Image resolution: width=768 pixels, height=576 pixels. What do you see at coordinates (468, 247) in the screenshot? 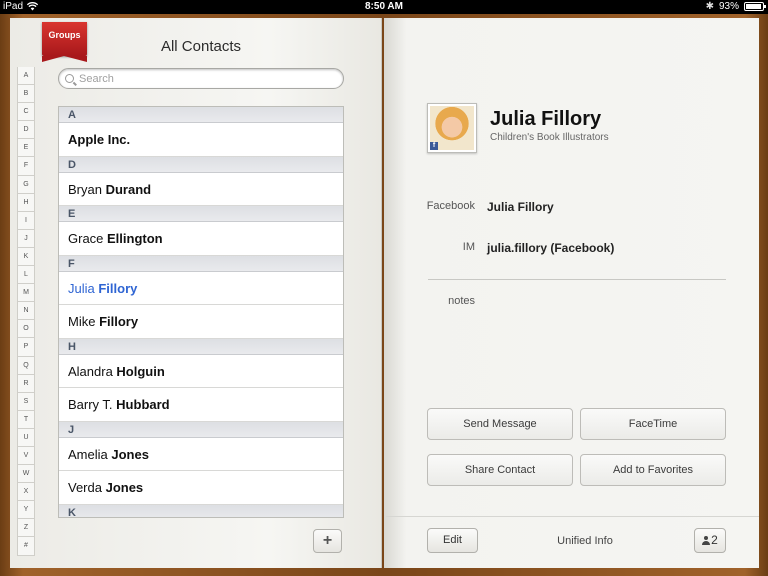
I see `im-label: IM` at bounding box center [468, 247].